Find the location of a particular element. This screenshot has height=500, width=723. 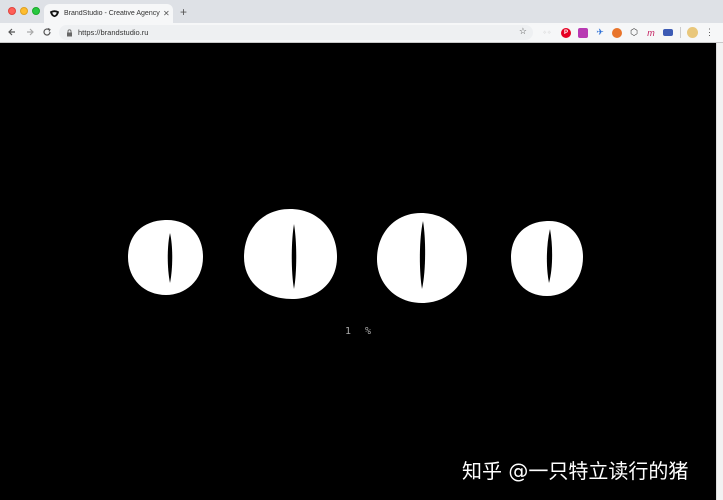

arrow-left-icon is located at coordinates (11, 32).